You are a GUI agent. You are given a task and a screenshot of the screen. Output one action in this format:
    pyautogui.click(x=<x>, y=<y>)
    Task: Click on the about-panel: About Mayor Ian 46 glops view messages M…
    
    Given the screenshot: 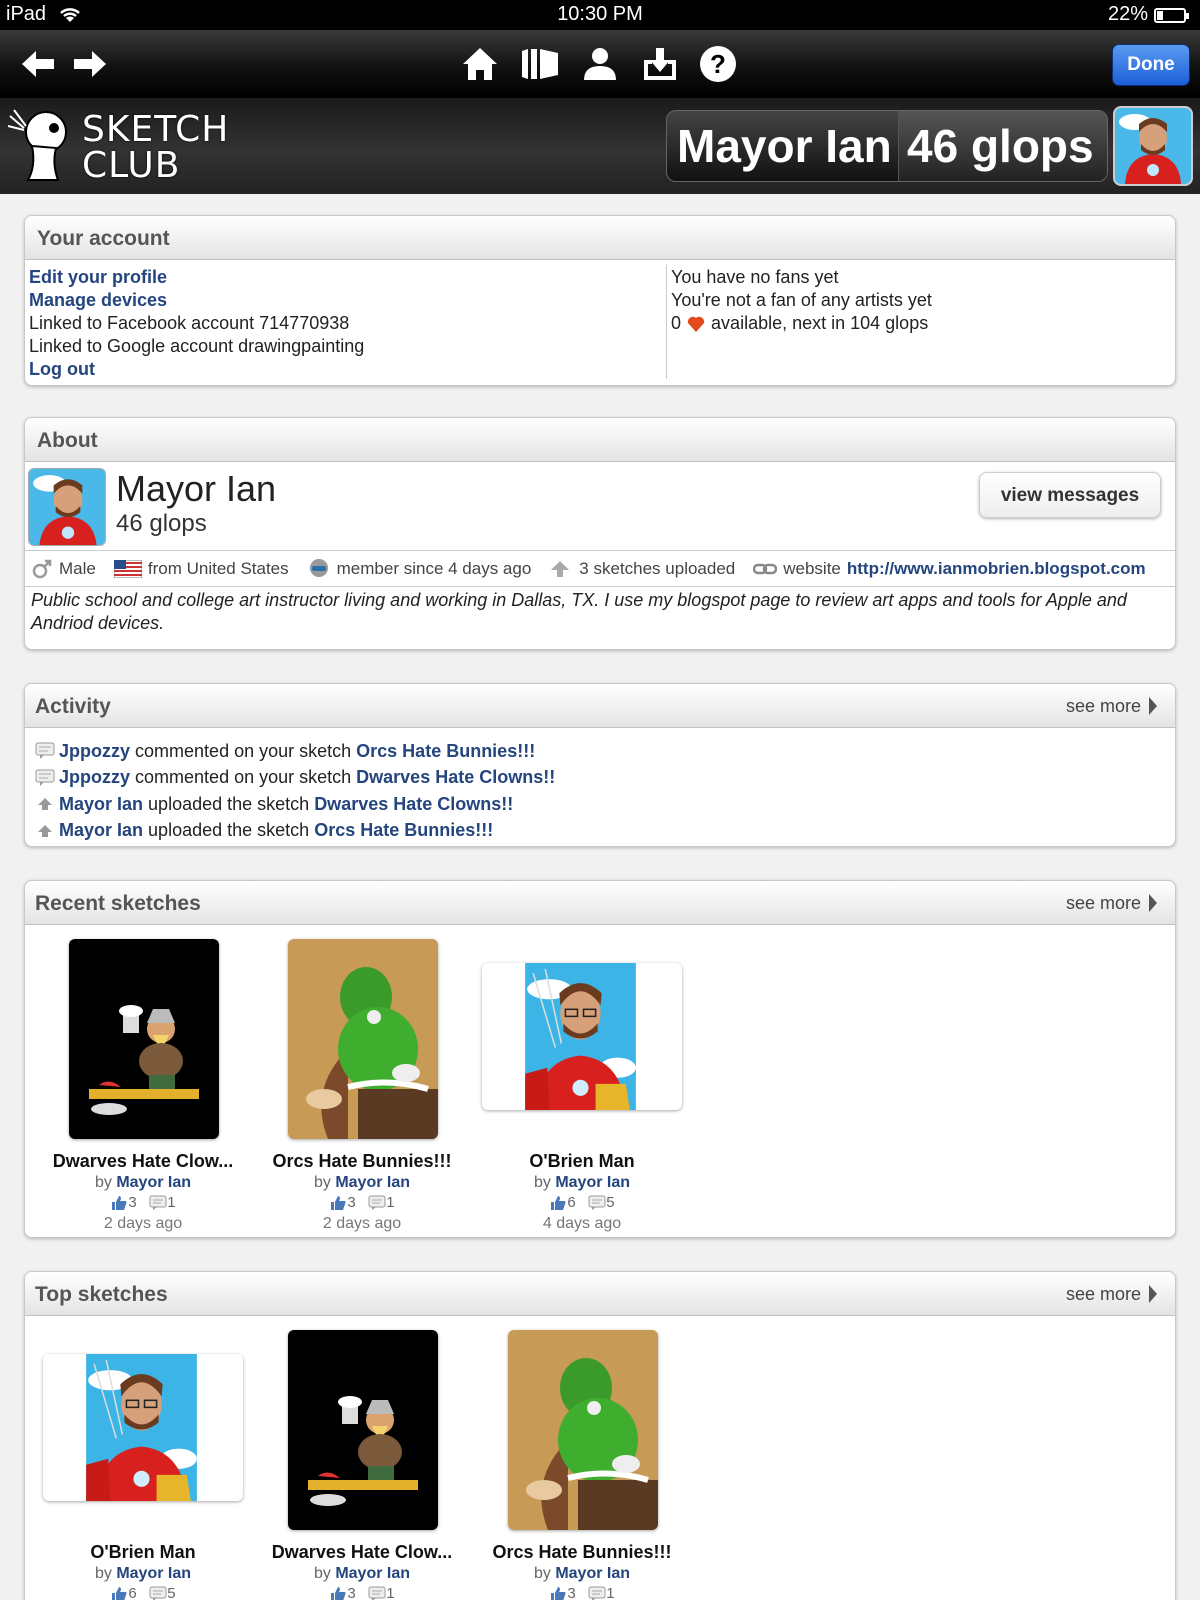 What is the action you would take?
    pyautogui.click(x=600, y=533)
    